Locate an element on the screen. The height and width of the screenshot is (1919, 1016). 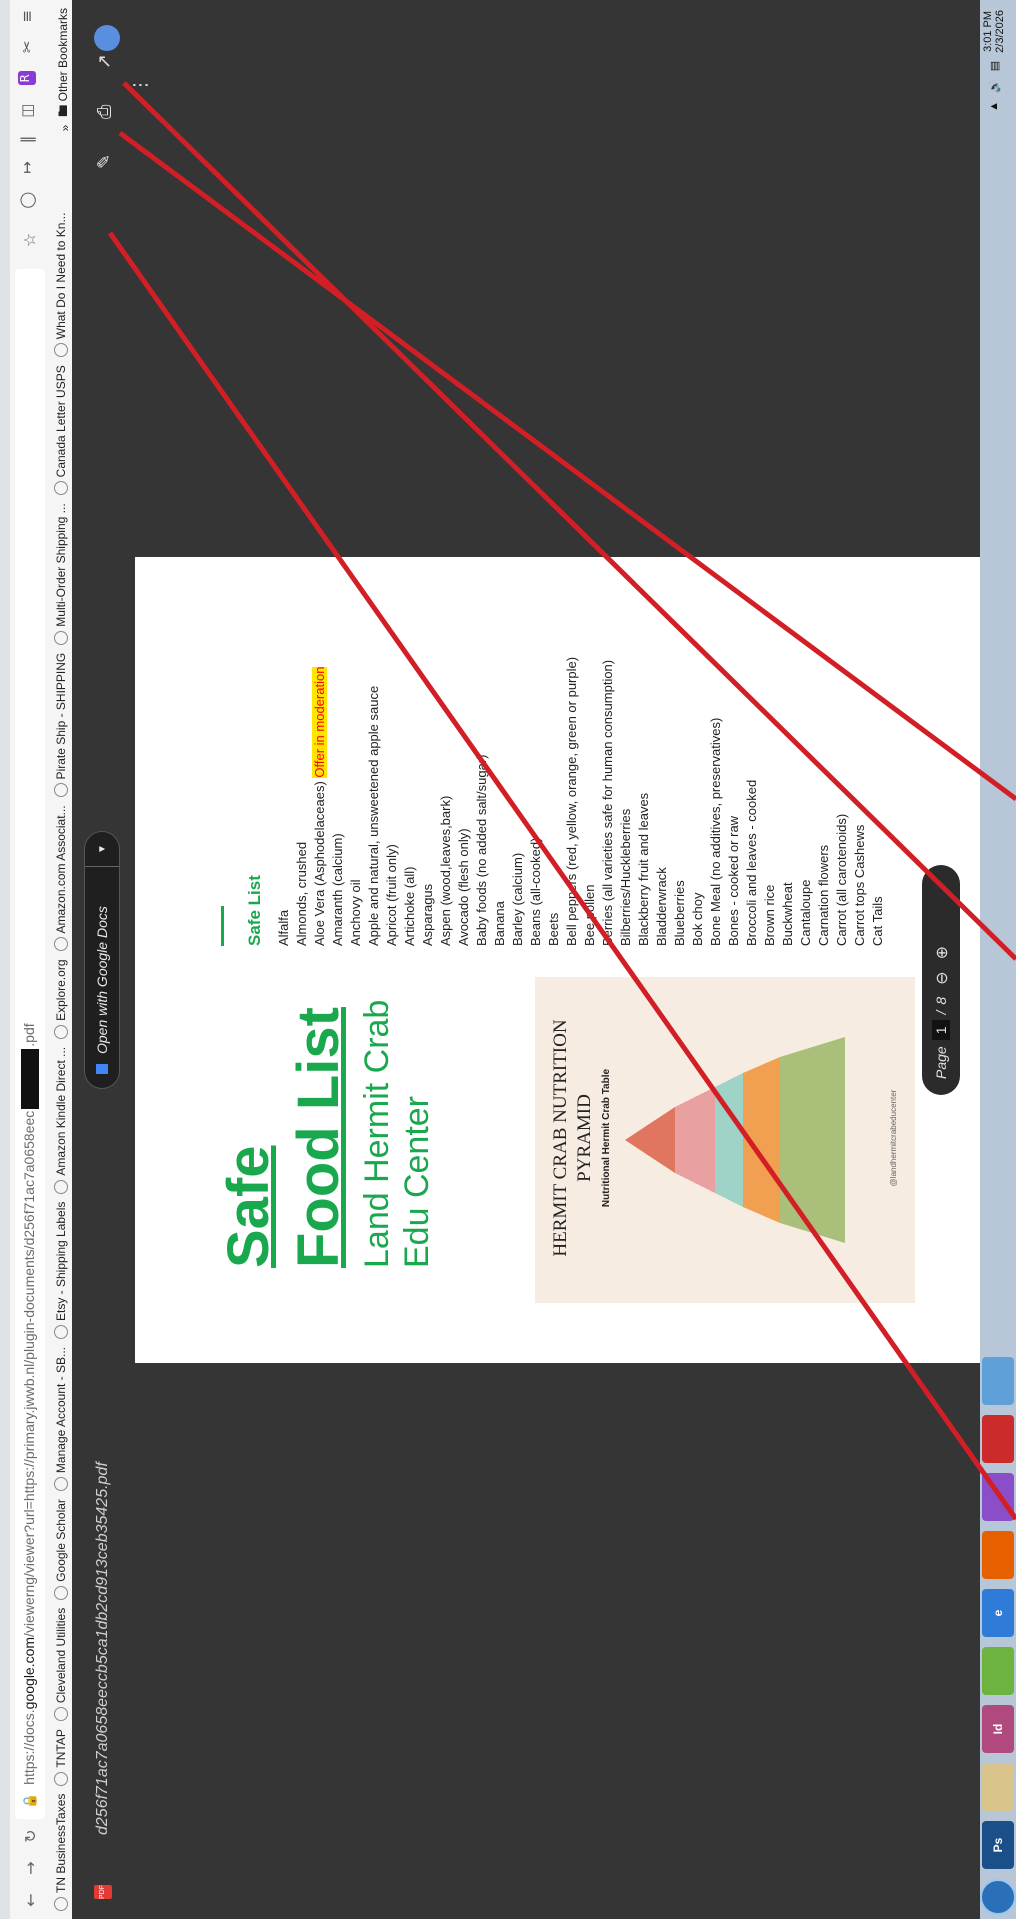
open-with-google-docs-button: Open with Google Docs ▼ is located at coordinates (102, 960).